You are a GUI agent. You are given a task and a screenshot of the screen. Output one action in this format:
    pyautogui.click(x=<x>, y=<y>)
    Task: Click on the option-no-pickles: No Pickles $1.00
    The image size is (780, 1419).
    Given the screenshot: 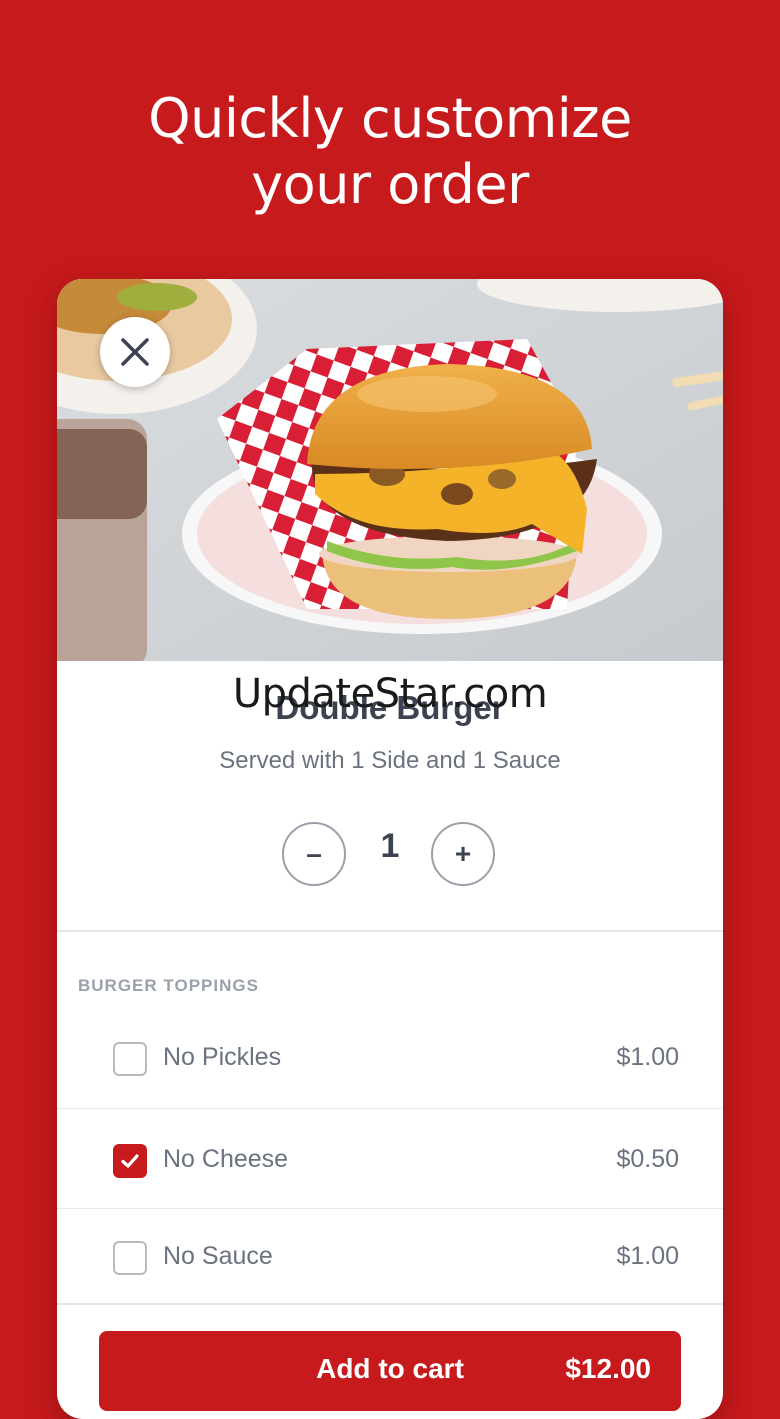 What is the action you would take?
    pyautogui.click(x=390, y=1059)
    